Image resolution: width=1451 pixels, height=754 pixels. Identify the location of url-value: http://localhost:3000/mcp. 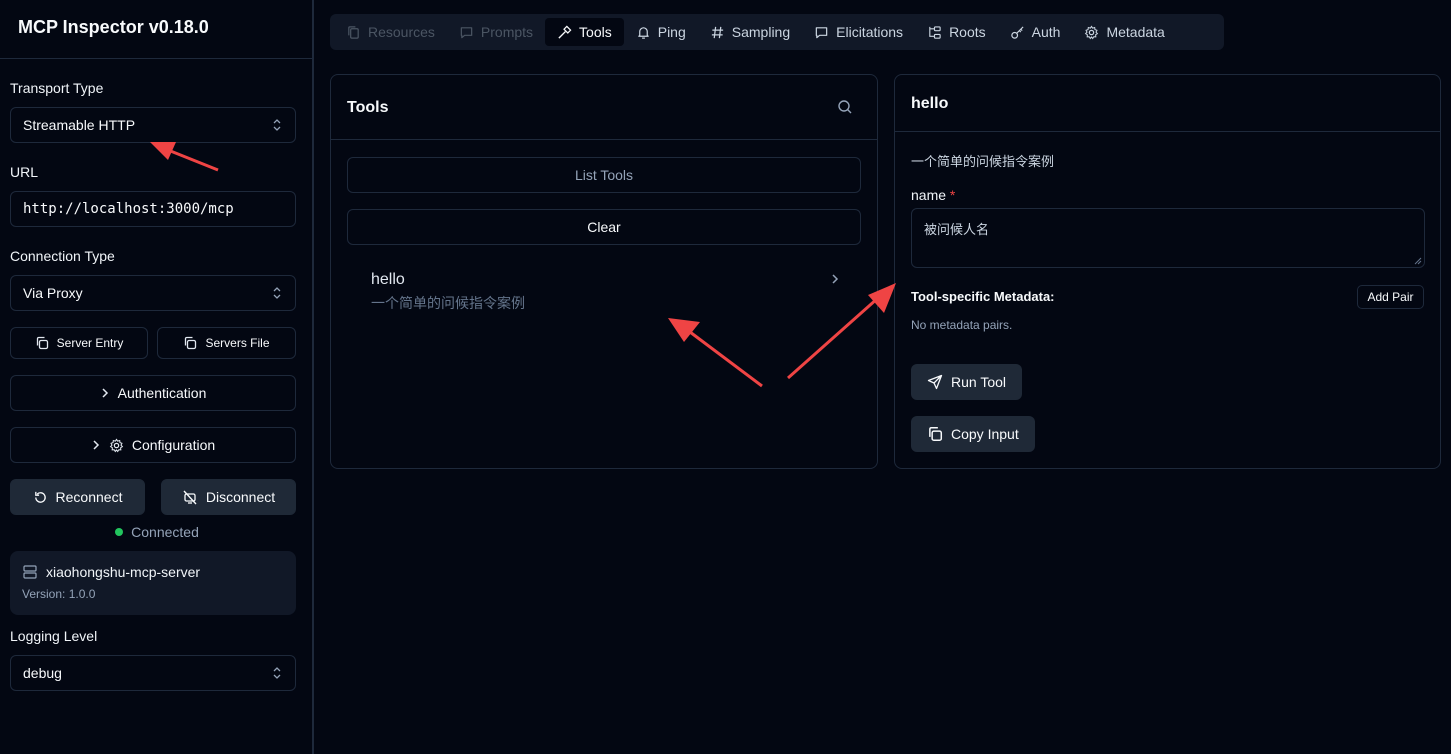
(128, 209).